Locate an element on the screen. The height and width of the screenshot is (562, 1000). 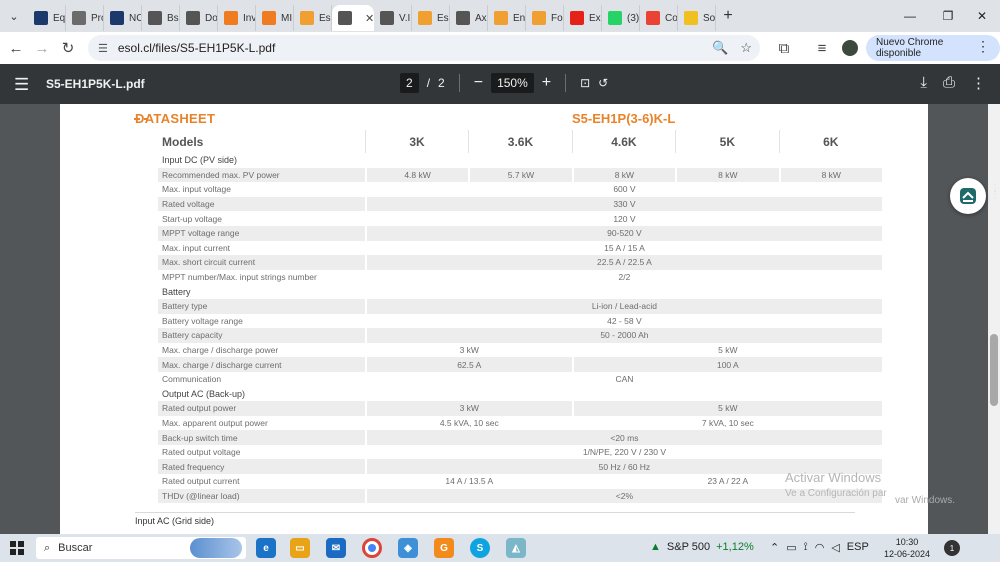
office-app-icon: G is located at coordinates (444, 548).